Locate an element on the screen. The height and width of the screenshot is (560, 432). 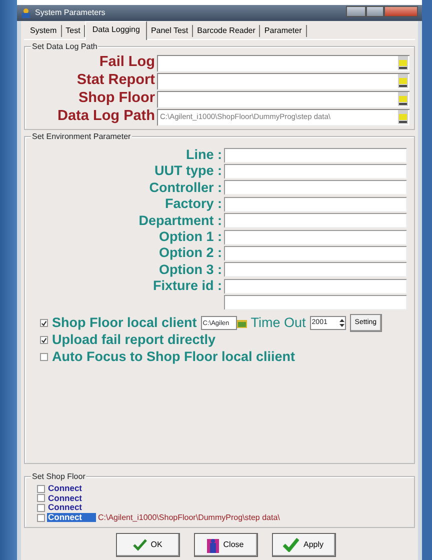
field-label: Controller : is located at coordinates (185, 187).